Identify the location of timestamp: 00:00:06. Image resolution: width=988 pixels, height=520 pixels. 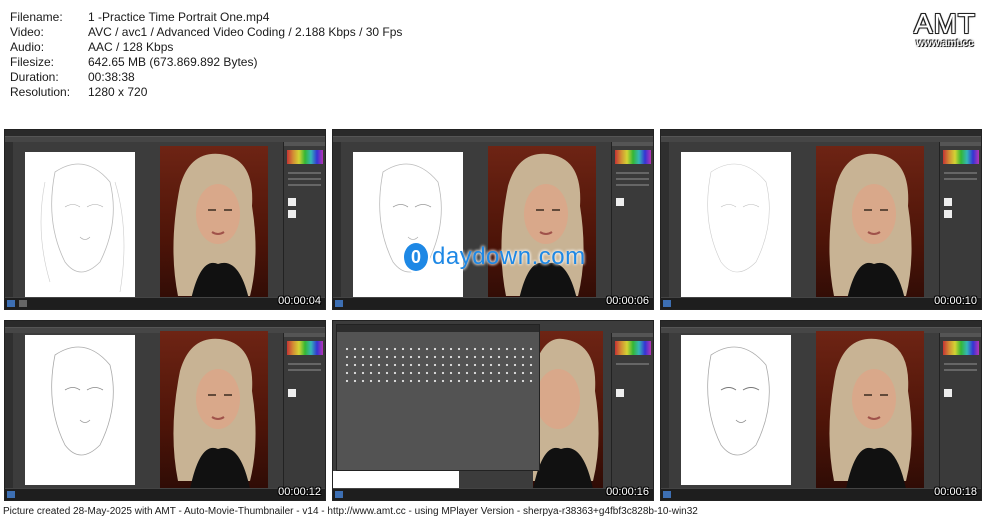
(627, 301).